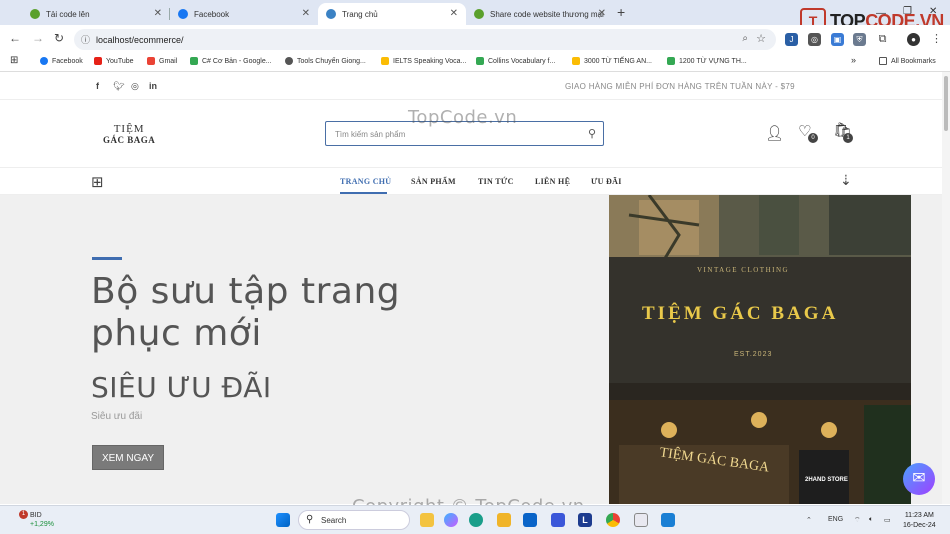 The width and height of the screenshot is (950, 534). Describe the element at coordinates (15, 38) in the screenshot. I see `back-arrow-icon: ←` at that location.